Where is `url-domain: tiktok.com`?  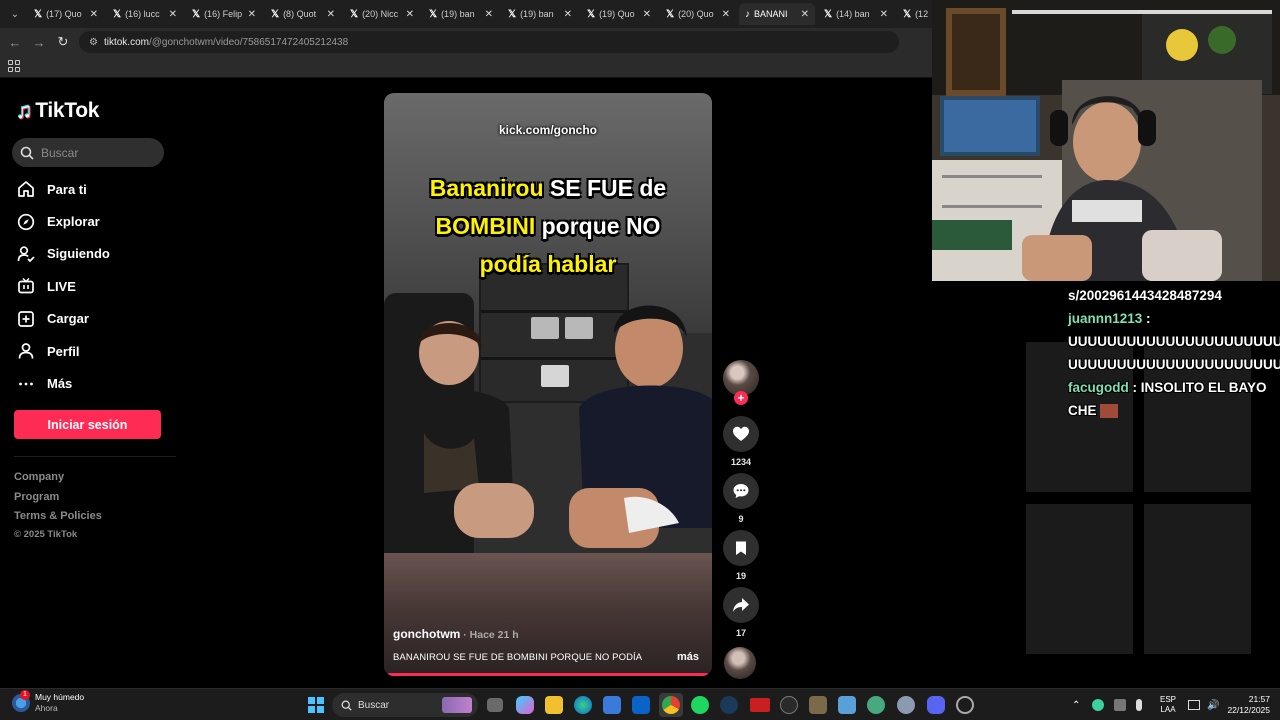
url-domain: tiktok.com is located at coordinates (126, 42).